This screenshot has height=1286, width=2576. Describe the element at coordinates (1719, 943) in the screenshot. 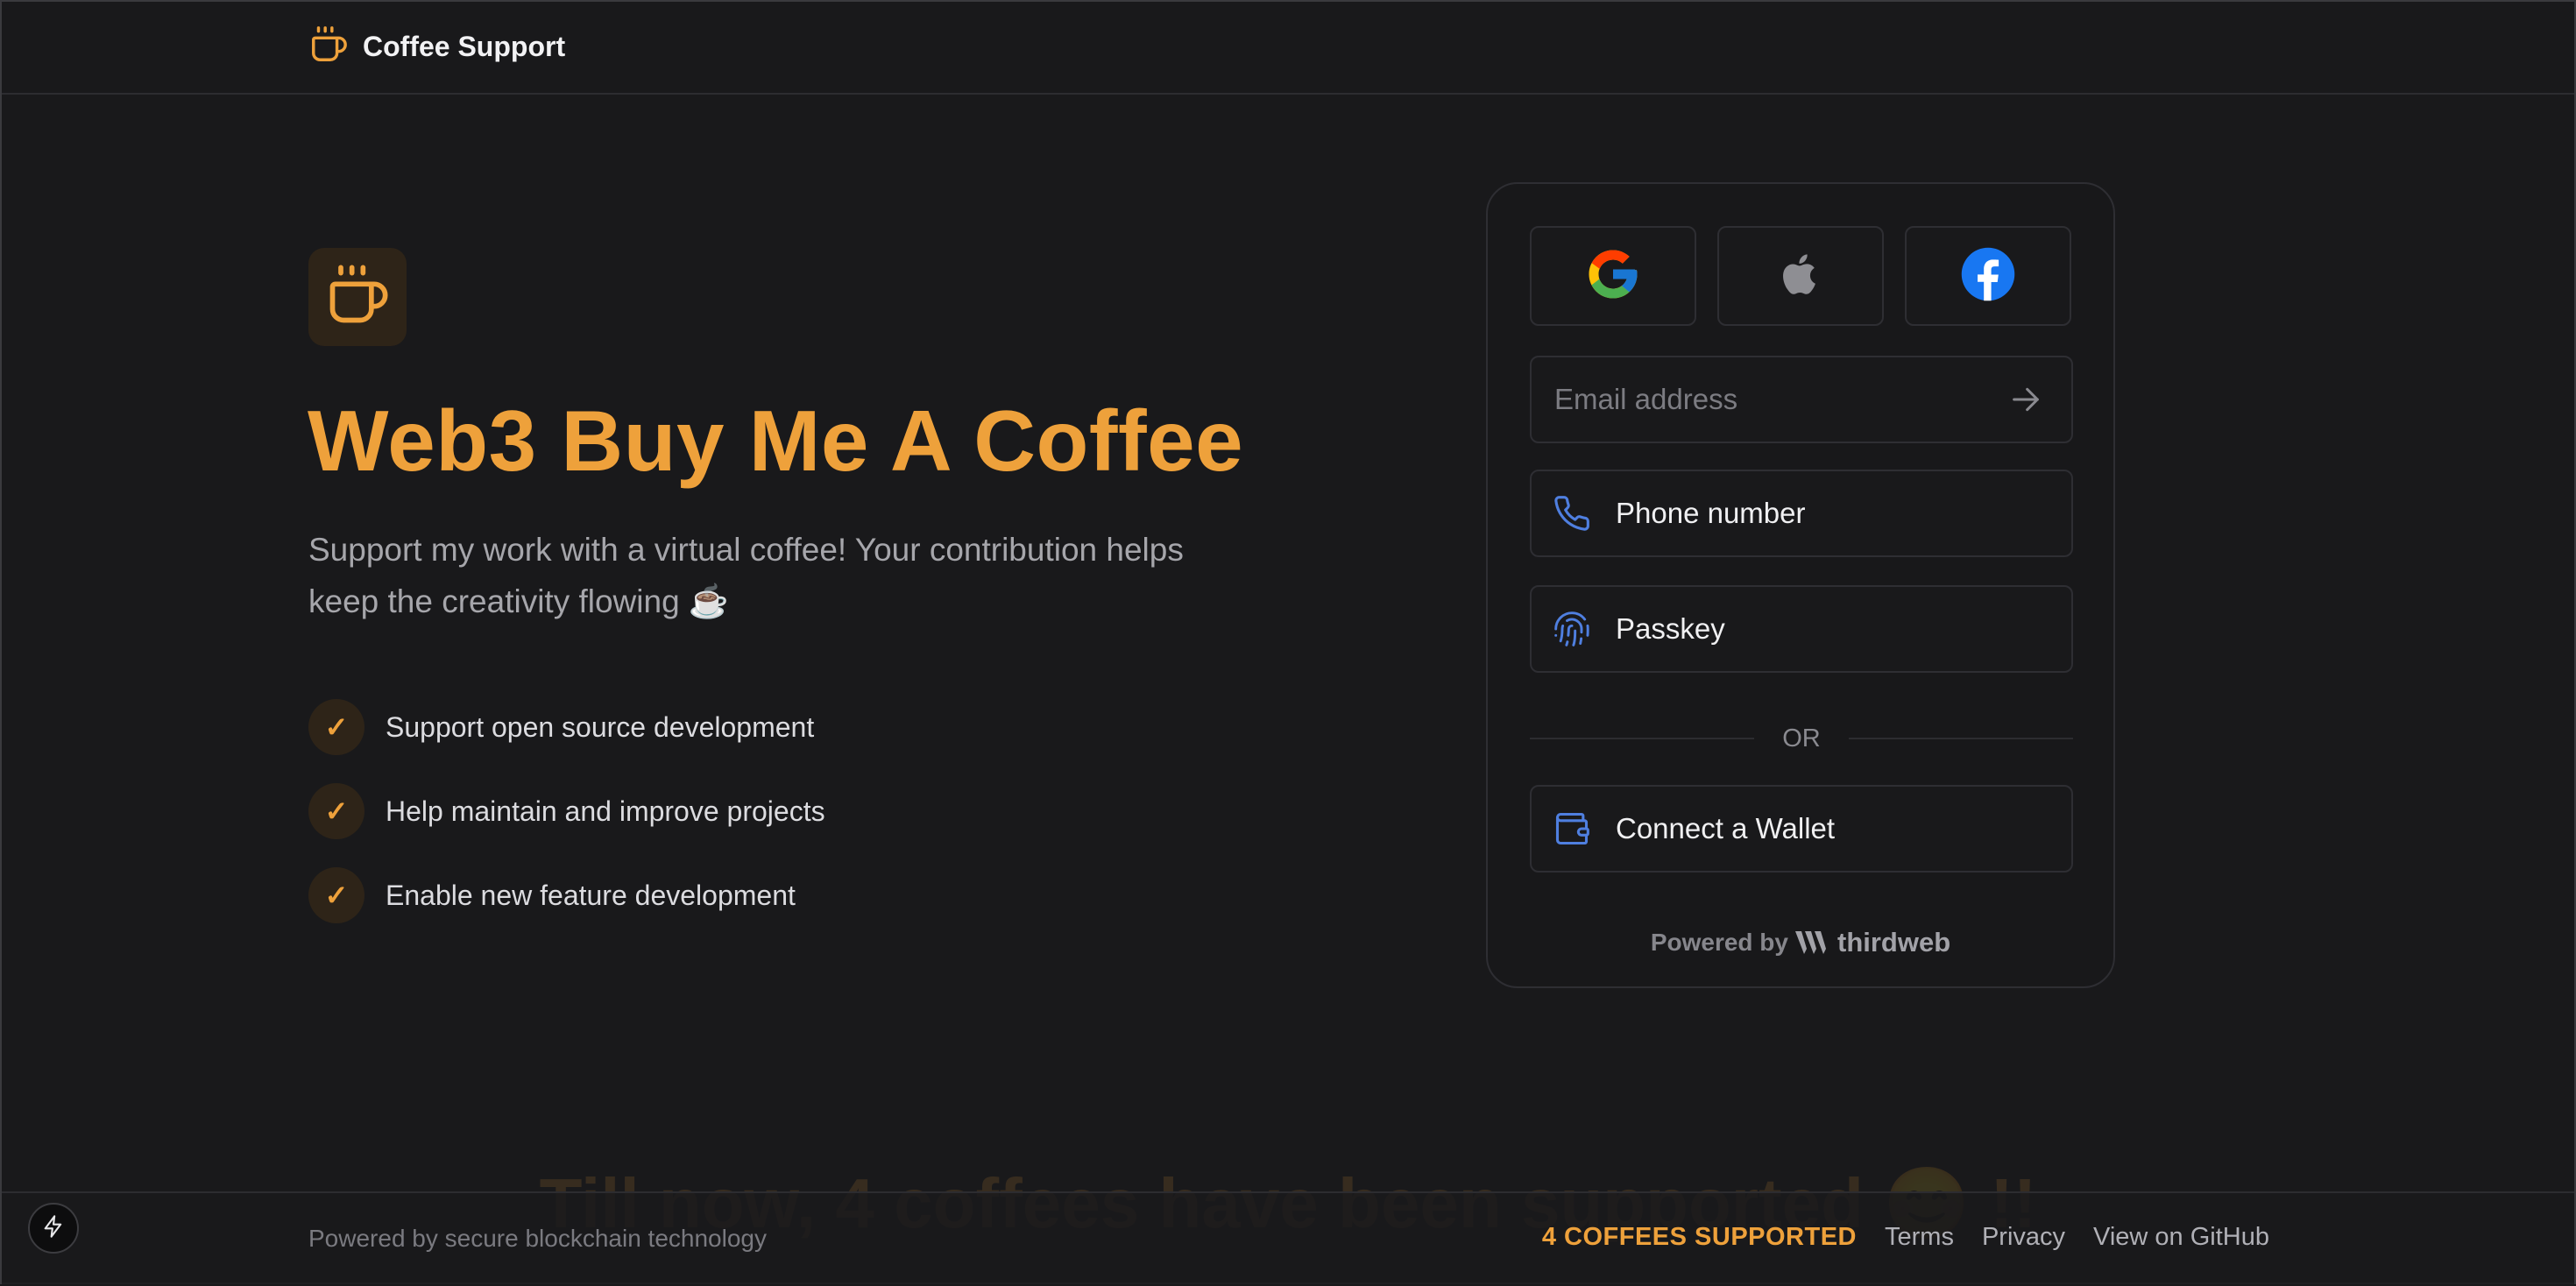

I see `powered-by-text: Powered by` at that location.